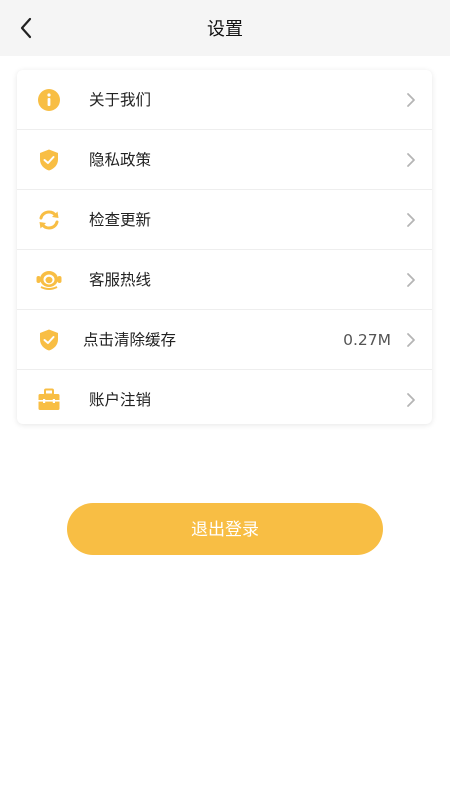 This screenshot has height=800, width=450. What do you see at coordinates (224, 220) in the screenshot?
I see `settings-item-check-update: 检查更新` at bounding box center [224, 220].